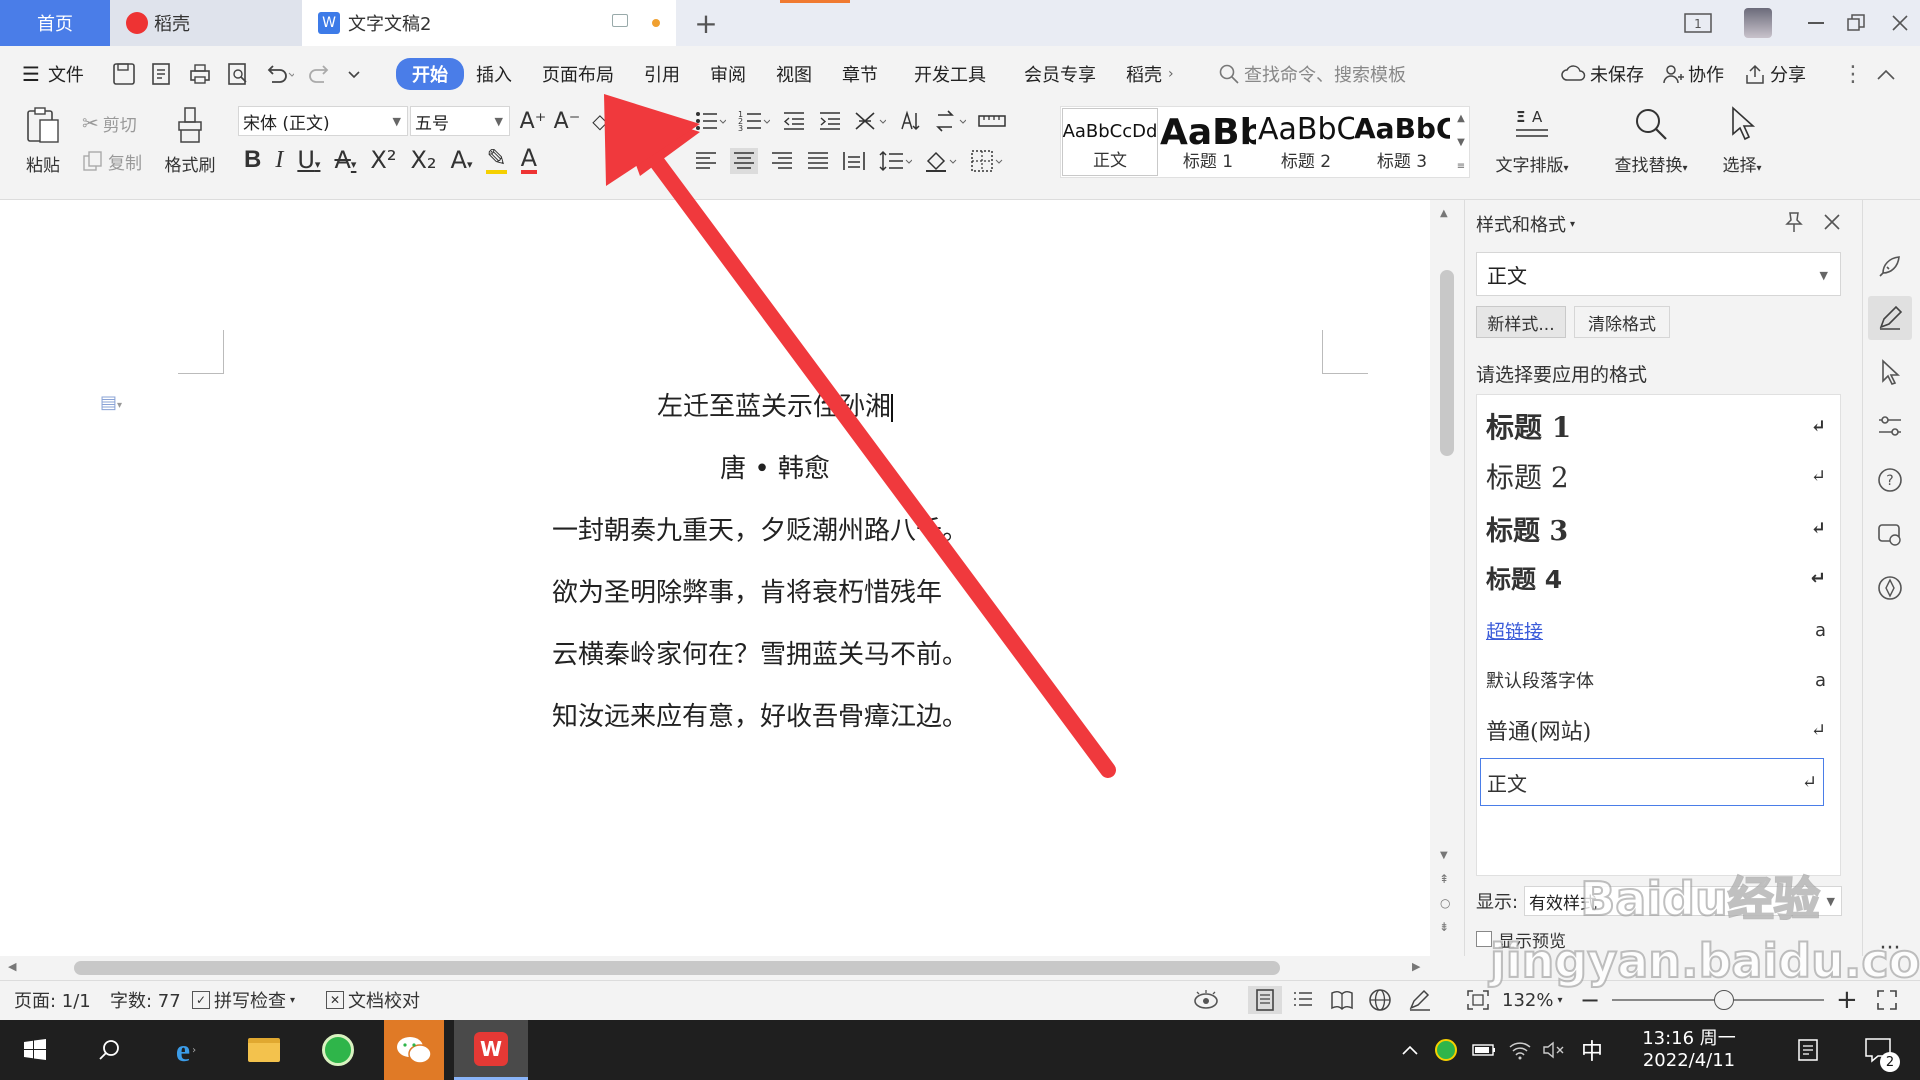  Describe the element at coordinates (109, 1050) in the screenshot. I see `taskbar-search-icon` at that location.